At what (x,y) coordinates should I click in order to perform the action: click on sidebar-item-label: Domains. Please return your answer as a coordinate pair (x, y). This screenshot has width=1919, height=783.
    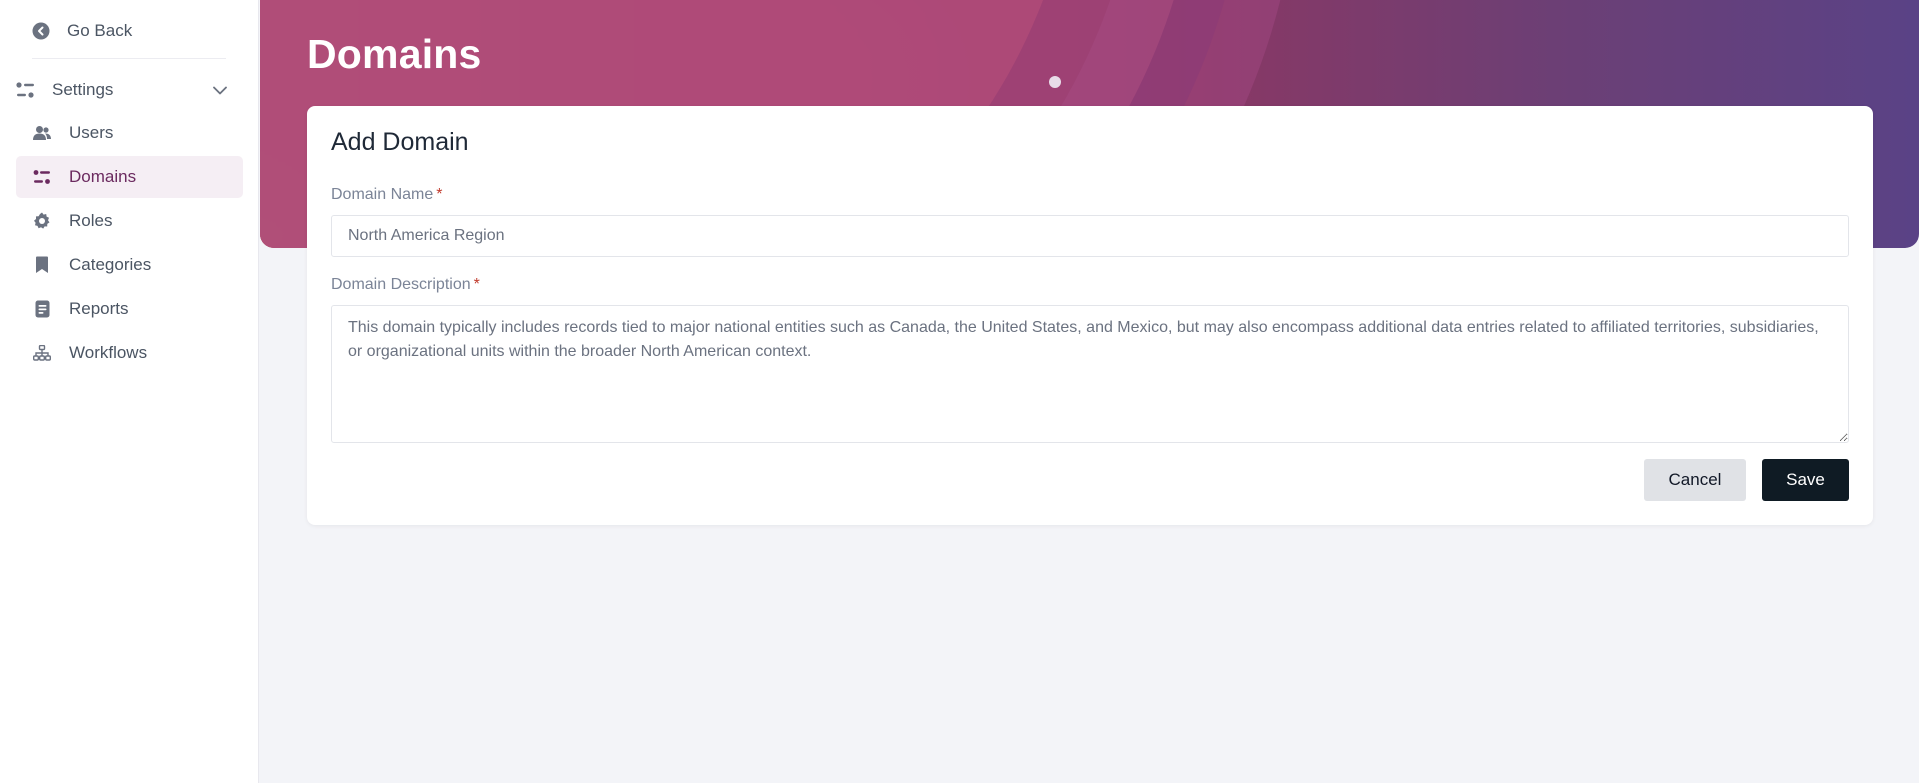
    Looking at the image, I should click on (103, 176).